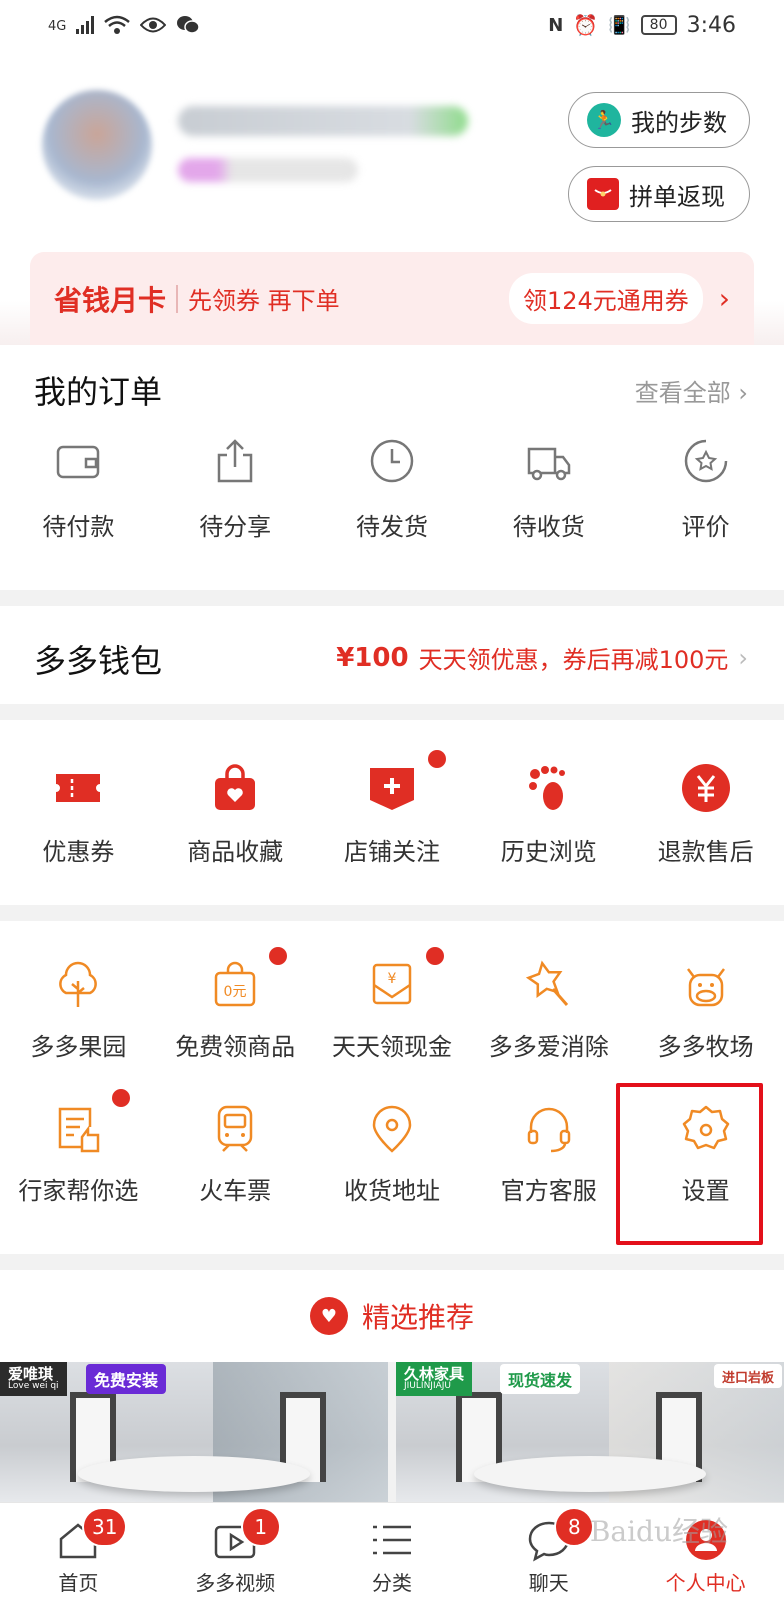 The width and height of the screenshot is (784, 1600). What do you see at coordinates (747, 1376) in the screenshot?
I see `corner-tag: 进口岩板` at bounding box center [747, 1376].